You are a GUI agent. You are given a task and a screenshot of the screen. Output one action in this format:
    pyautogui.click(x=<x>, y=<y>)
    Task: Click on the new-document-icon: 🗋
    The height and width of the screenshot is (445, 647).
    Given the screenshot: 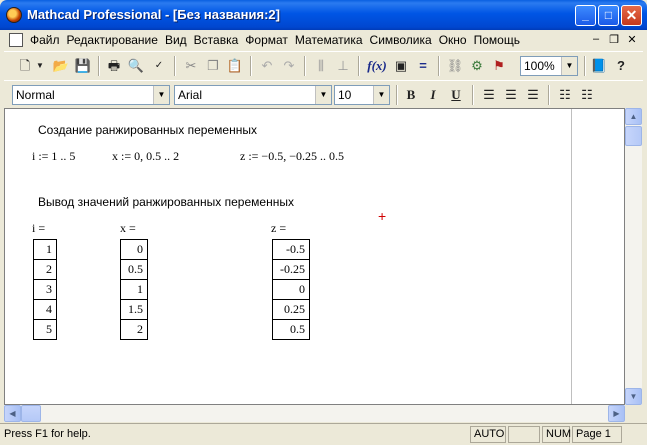 What is the action you would take?
    pyautogui.click(x=25, y=66)
    